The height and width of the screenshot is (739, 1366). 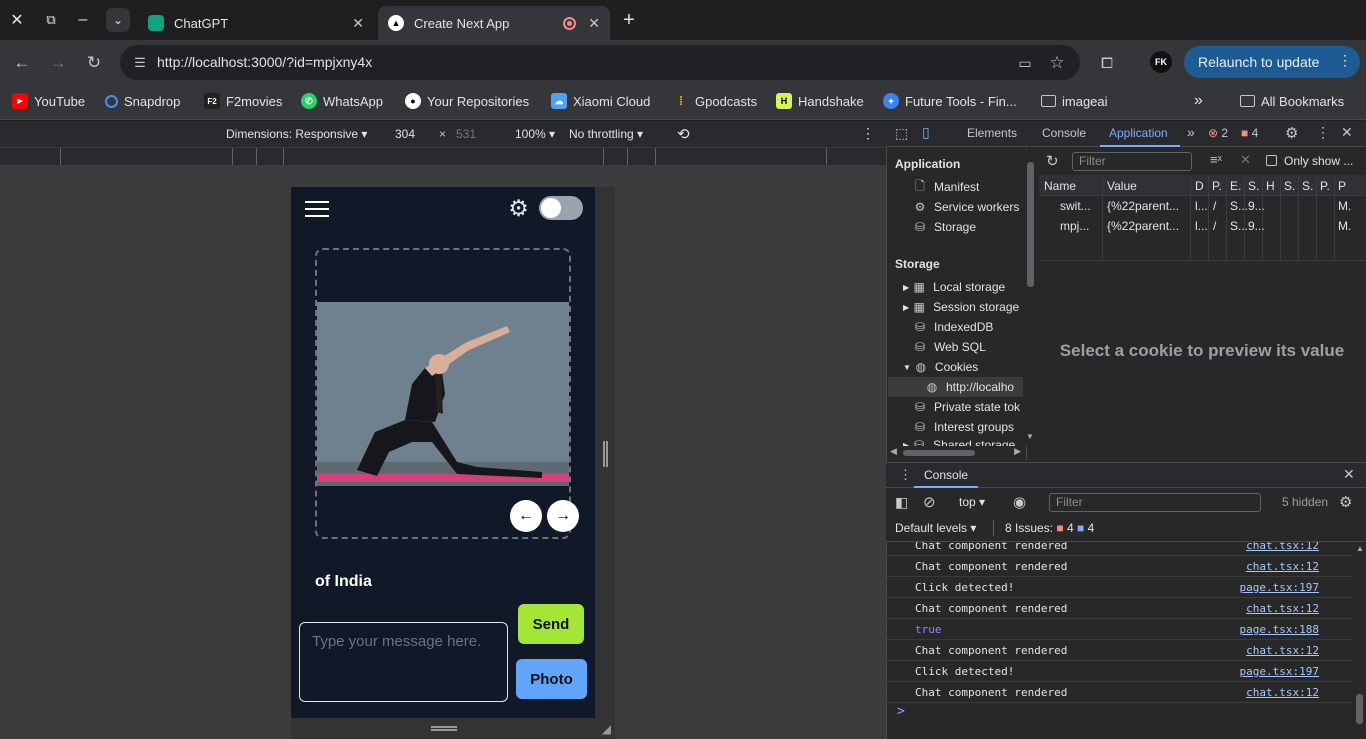 What do you see at coordinates (1292, 101) in the screenshot?
I see `all-bookmarks: All Bookmarks` at bounding box center [1292, 101].